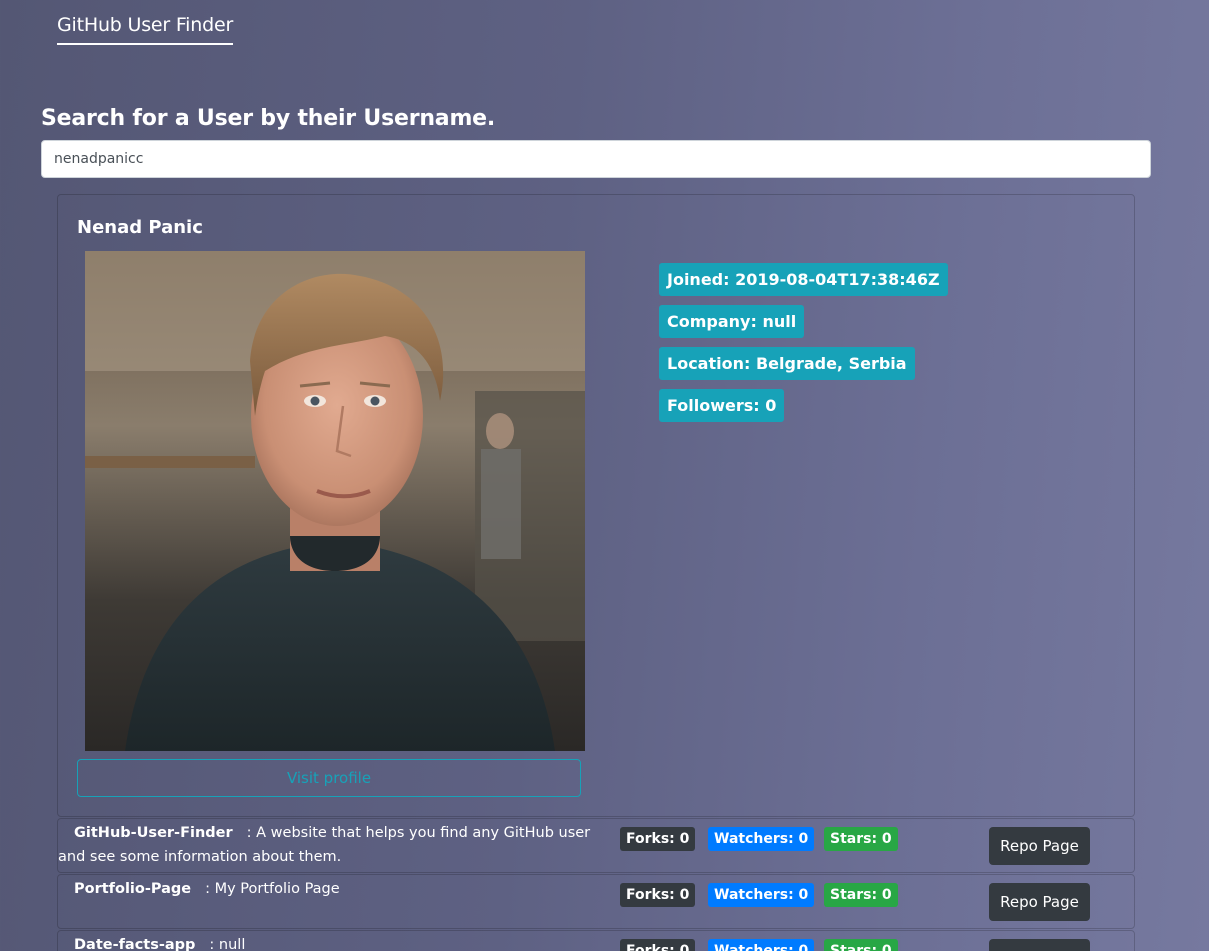 This screenshot has height=951, width=1209. I want to click on joined-badge: Joined: 2019-08-04T17:38:46Z, so click(803, 279).